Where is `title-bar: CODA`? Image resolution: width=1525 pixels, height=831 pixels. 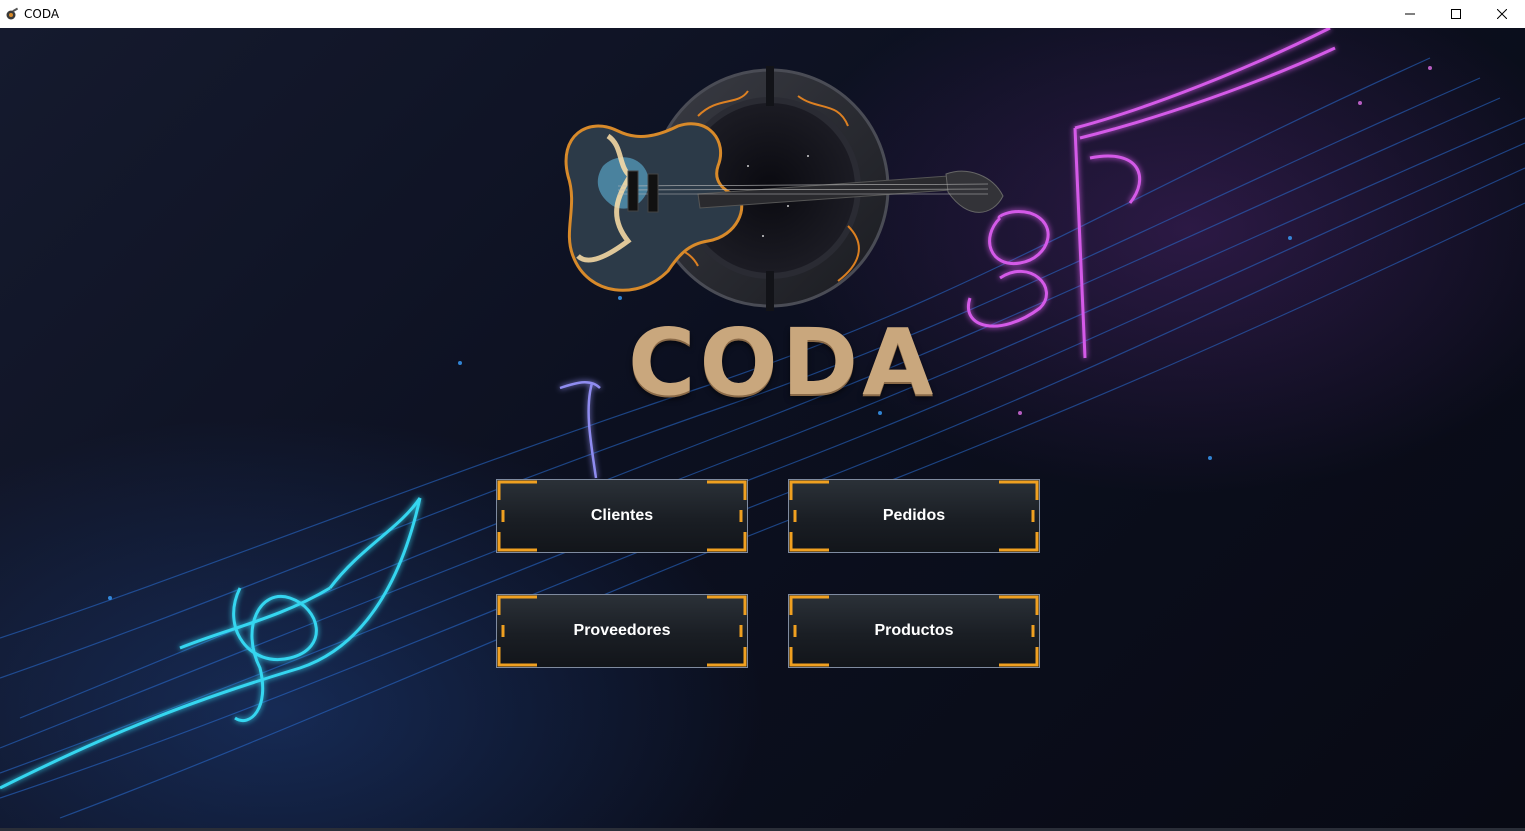 title-bar: CODA is located at coordinates (762, 14).